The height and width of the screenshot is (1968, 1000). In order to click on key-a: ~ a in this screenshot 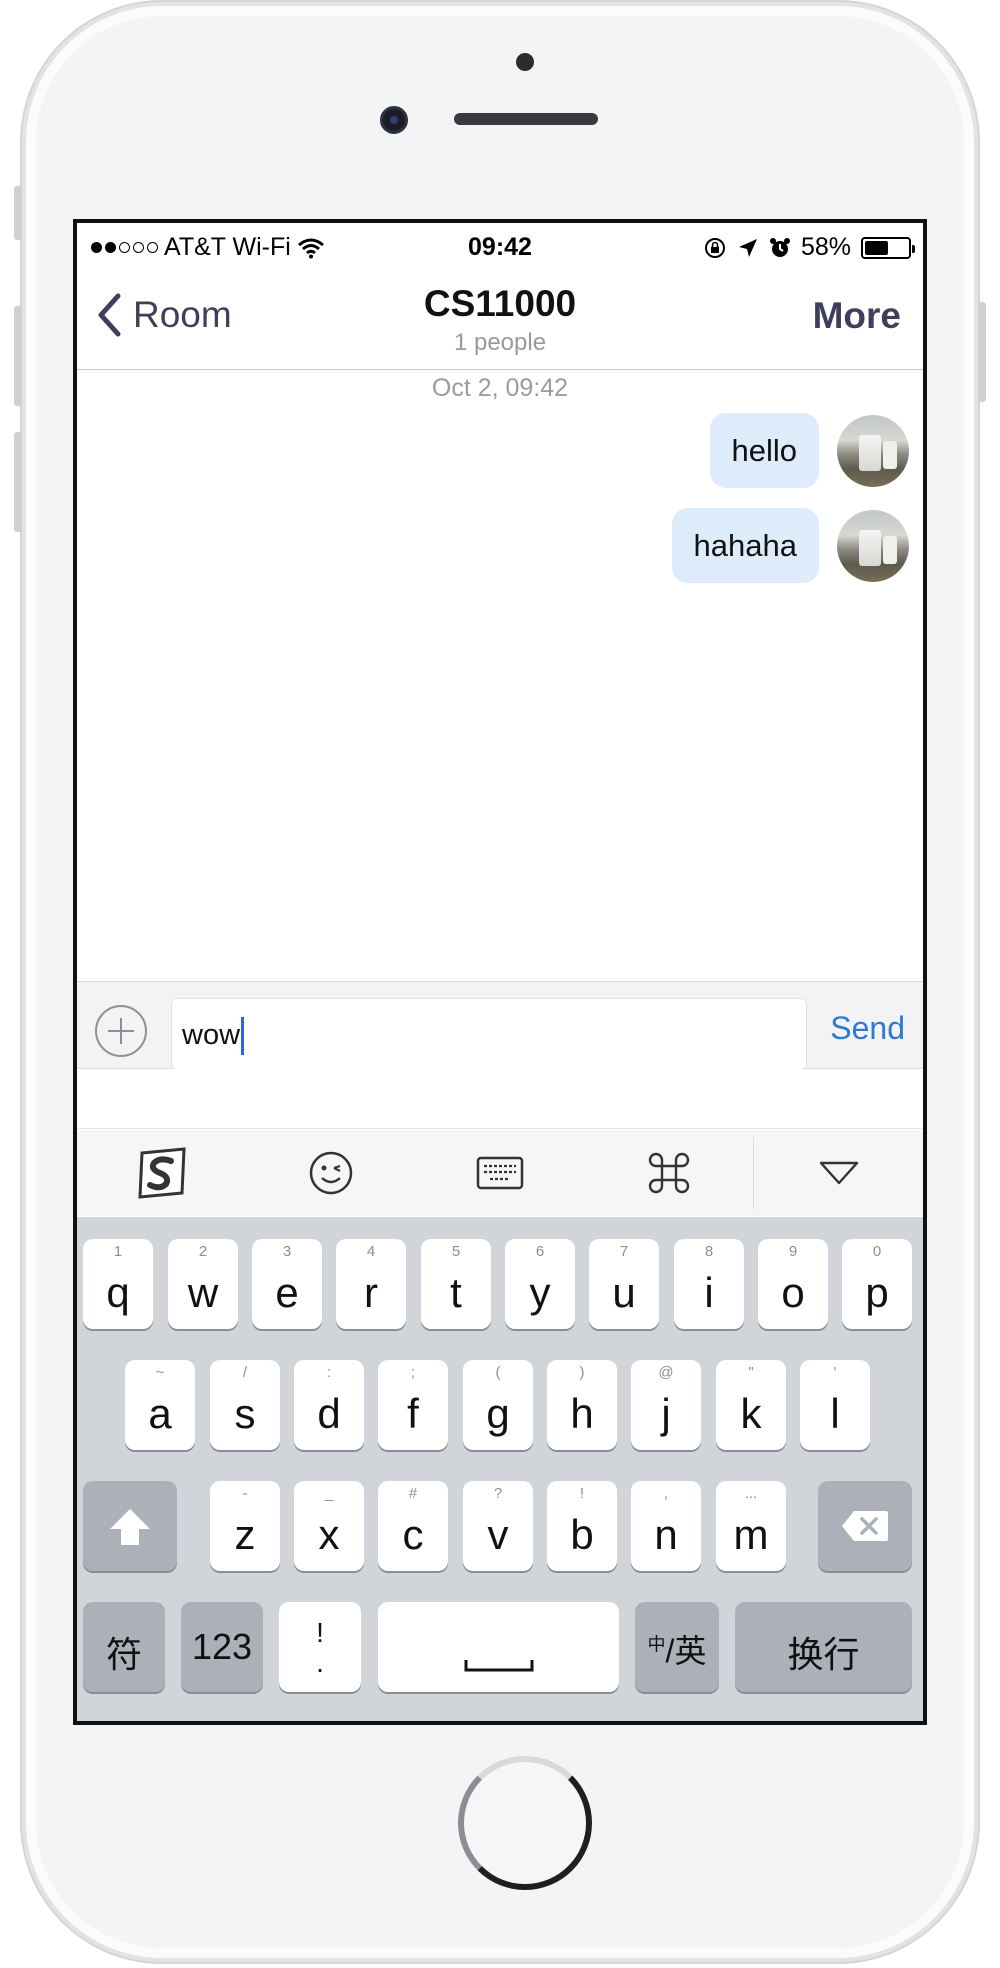, I will do `click(160, 1405)`.